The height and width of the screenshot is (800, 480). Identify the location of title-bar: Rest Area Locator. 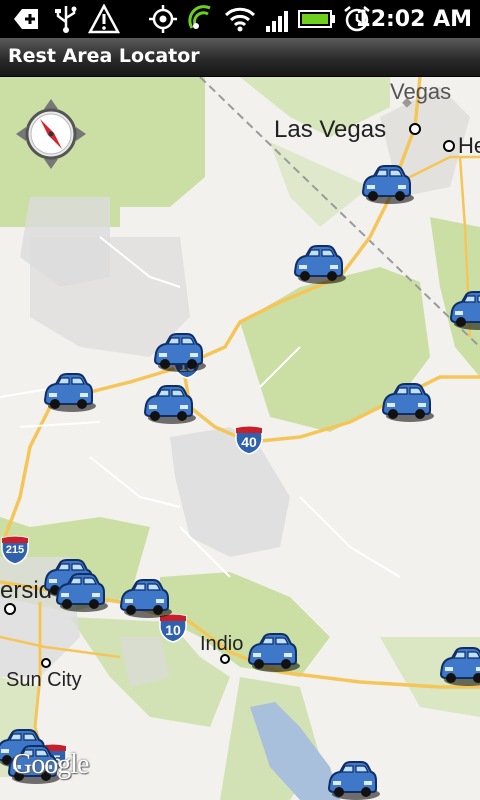
(240, 57).